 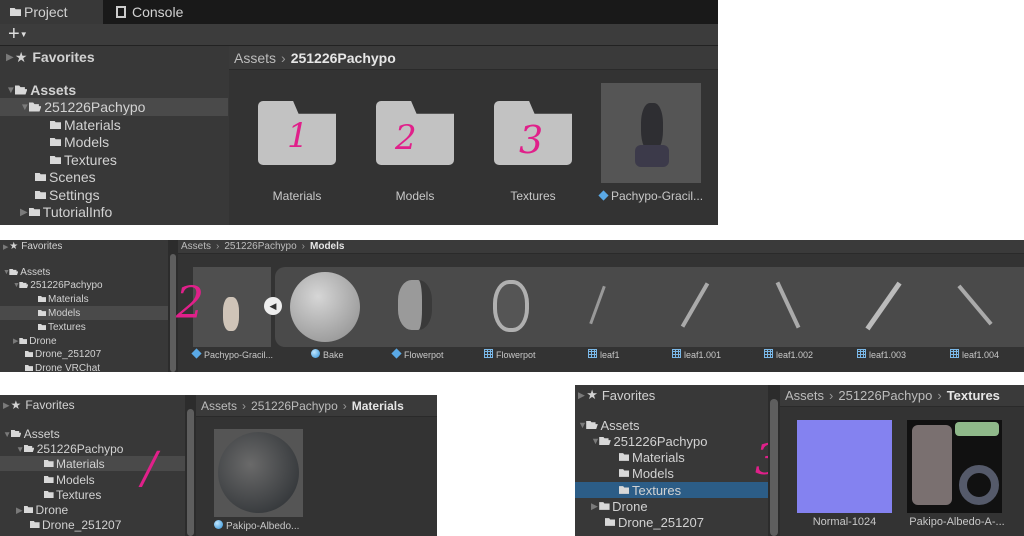 I want to click on breadcrumb-current: 251226Pachypo, so click(x=343, y=58).